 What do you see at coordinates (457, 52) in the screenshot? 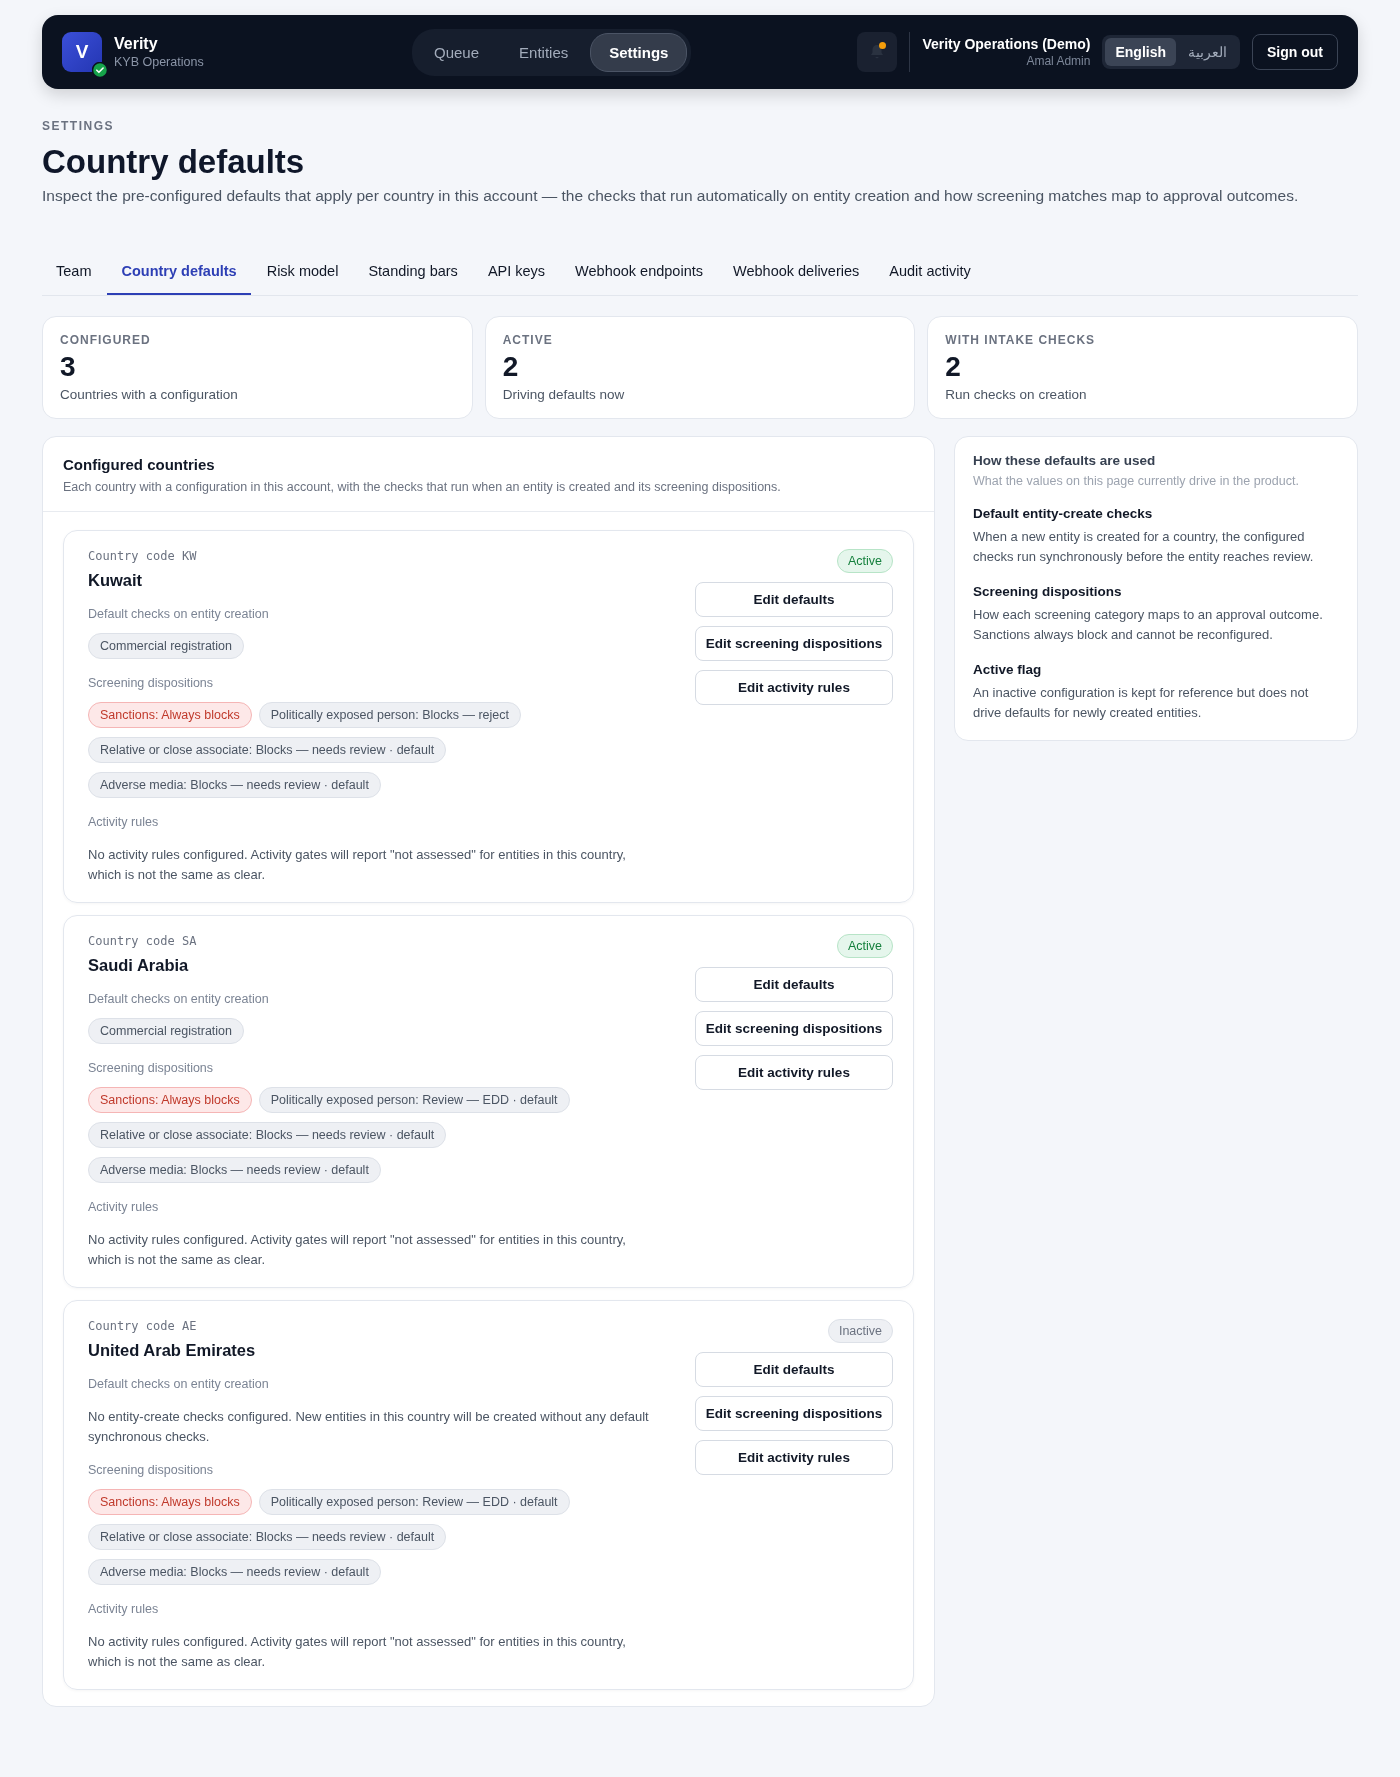
I see `nav-tab: Queue` at bounding box center [457, 52].